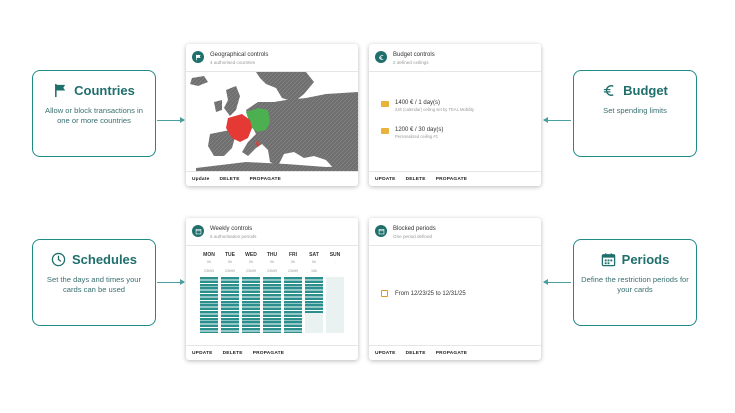 The width and height of the screenshot is (735, 413). Describe the element at coordinates (645, 259) in the screenshot. I see `periods-title: Periods` at that location.